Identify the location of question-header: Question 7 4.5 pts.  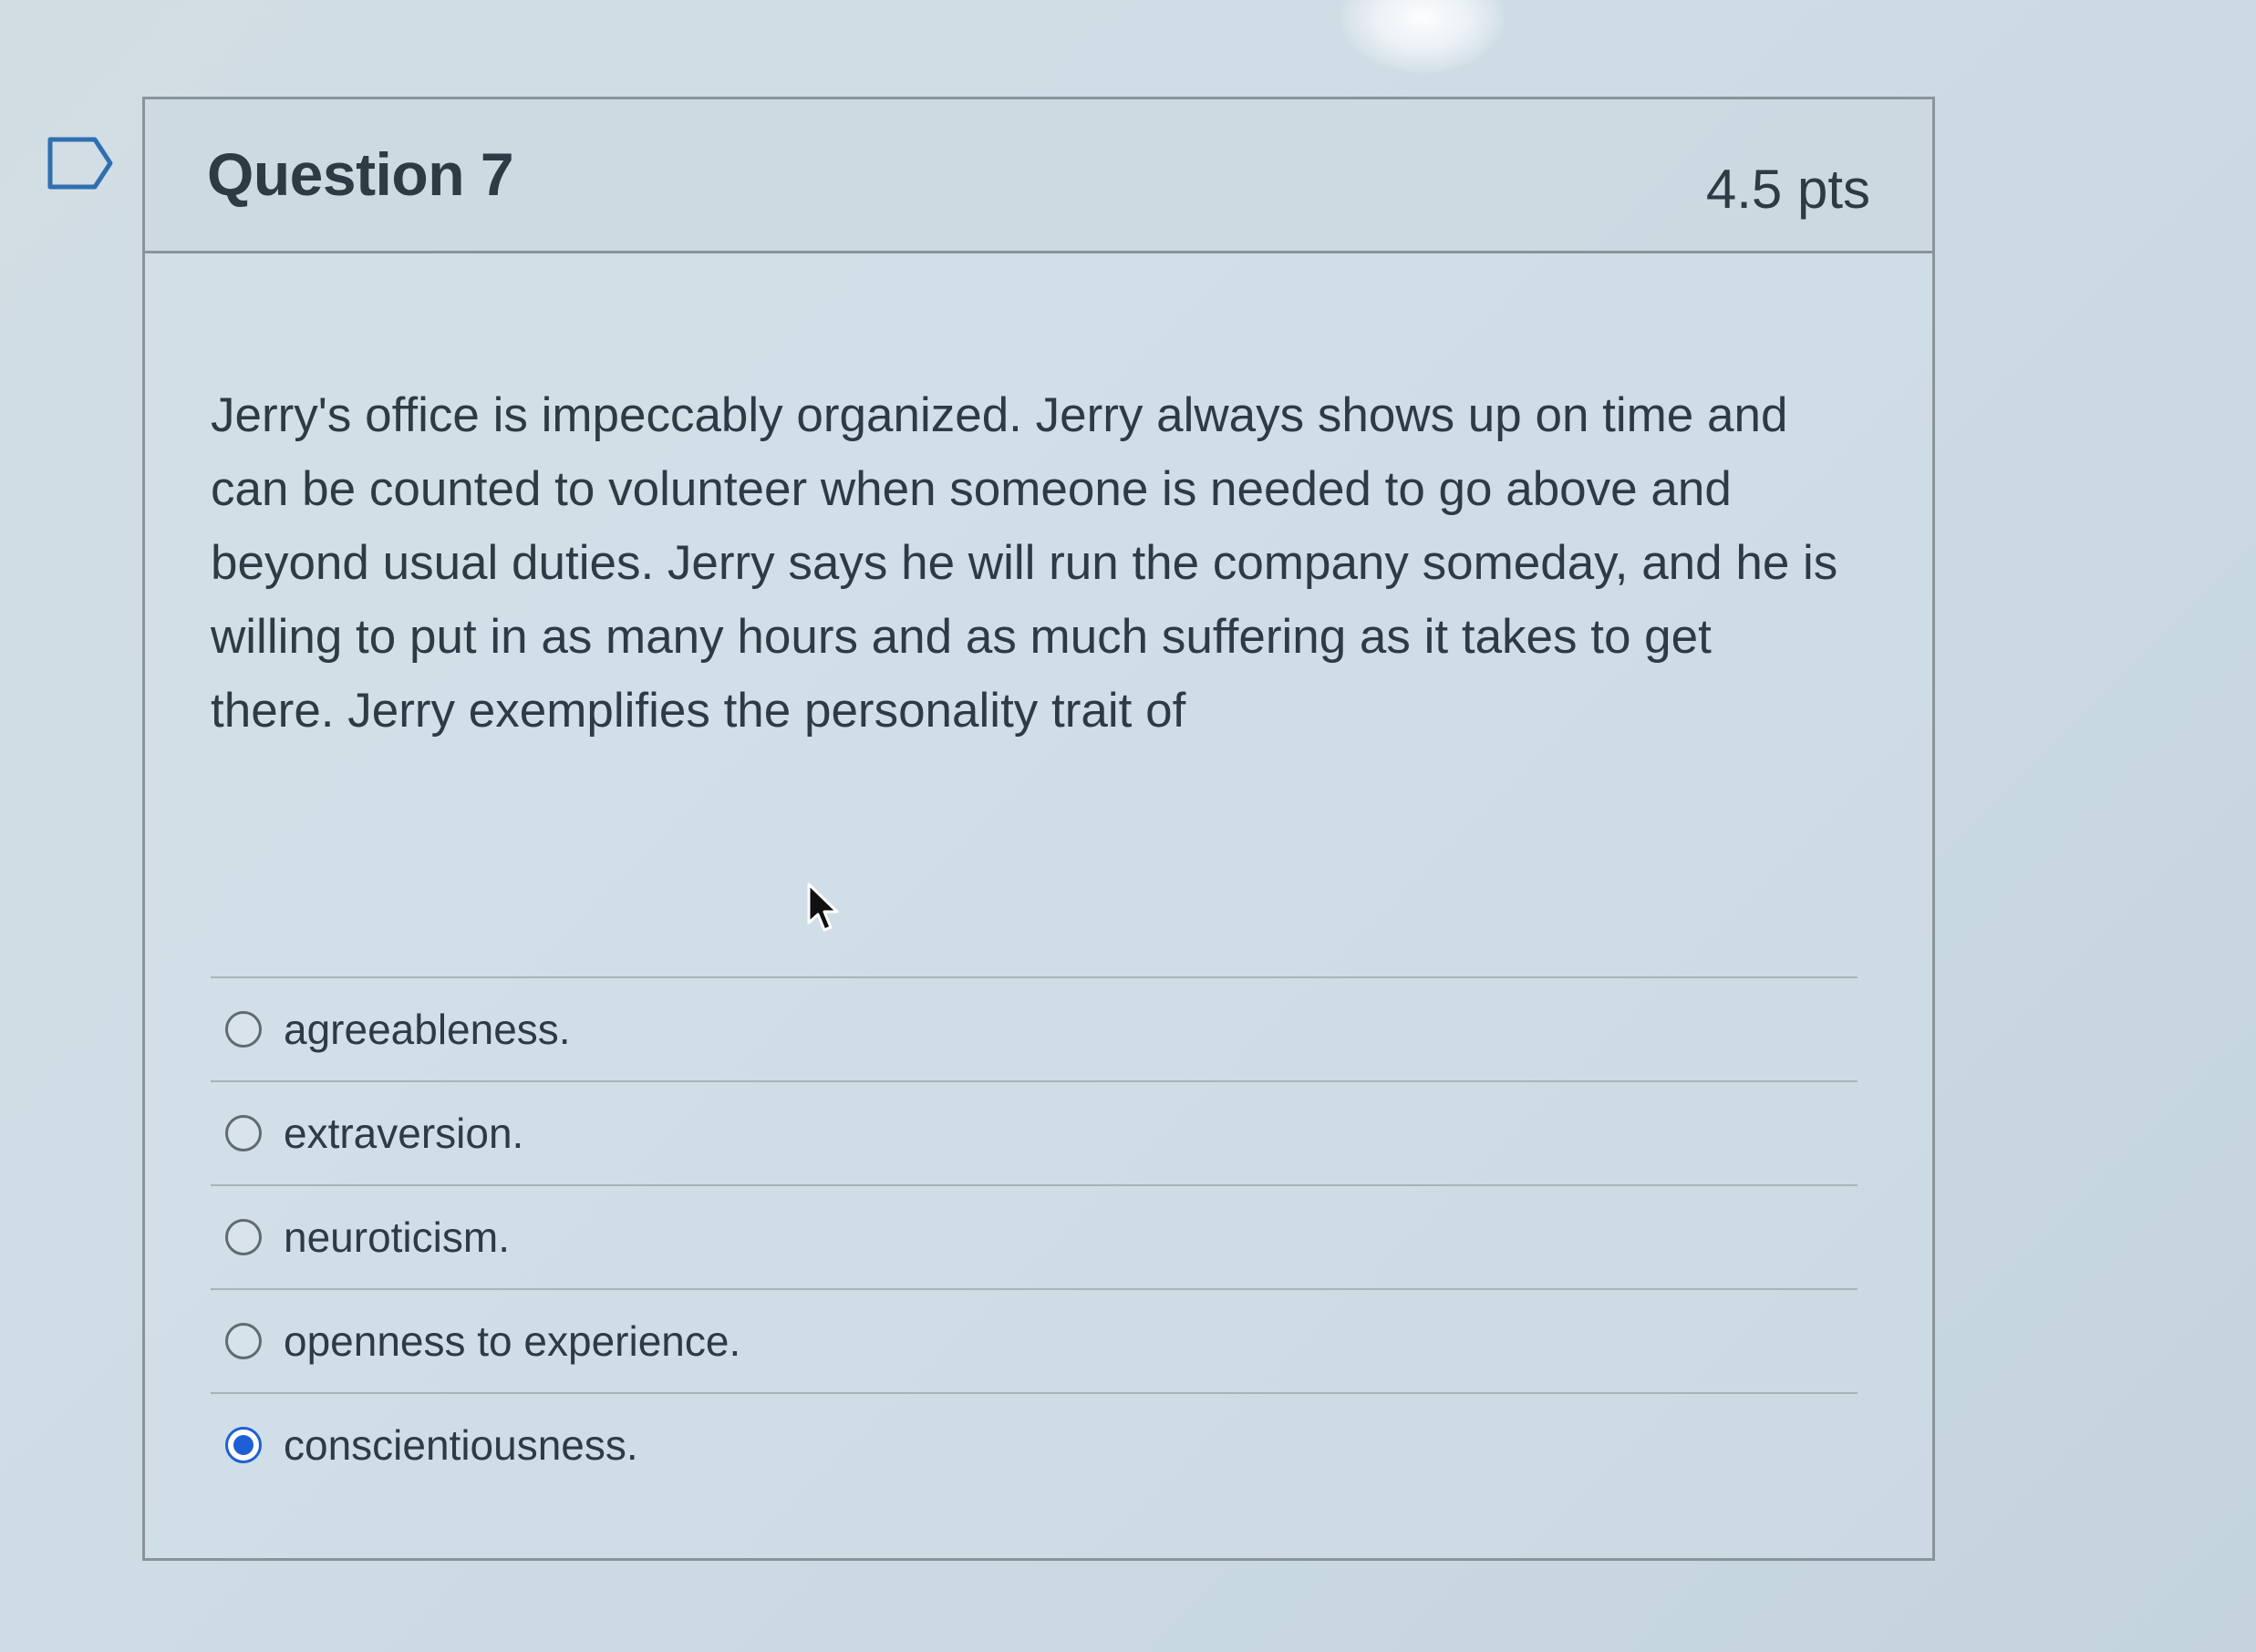
(1038, 176).